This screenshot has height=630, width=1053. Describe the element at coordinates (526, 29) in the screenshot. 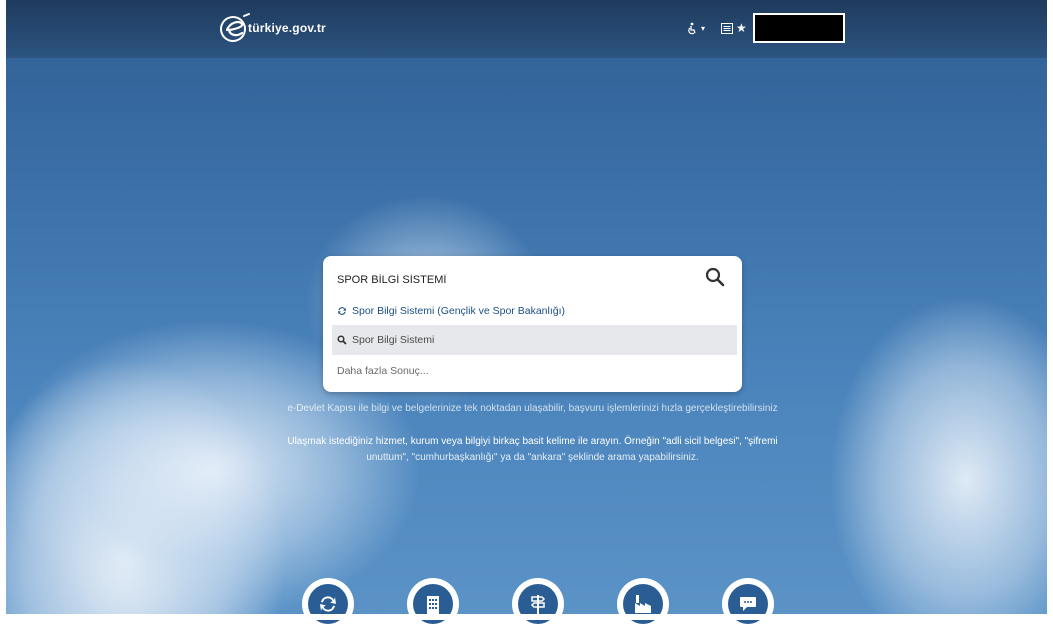

I see `top-header: türkiye.gov.tr ▾ ★` at that location.